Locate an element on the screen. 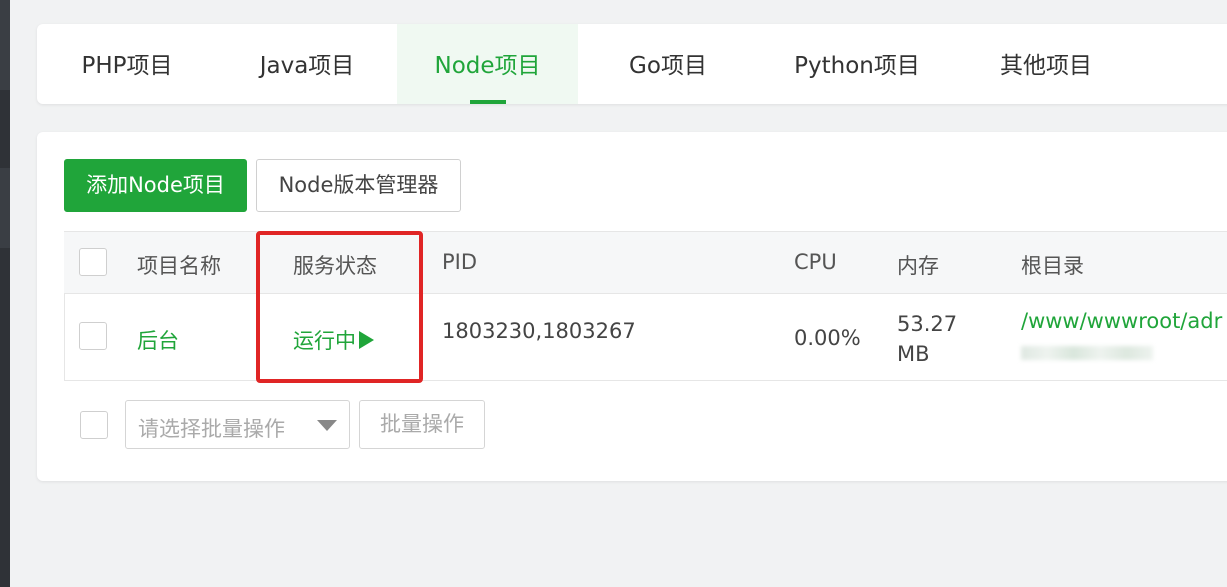  add-node-project-button: 添加Node项目 is located at coordinates (155, 185).